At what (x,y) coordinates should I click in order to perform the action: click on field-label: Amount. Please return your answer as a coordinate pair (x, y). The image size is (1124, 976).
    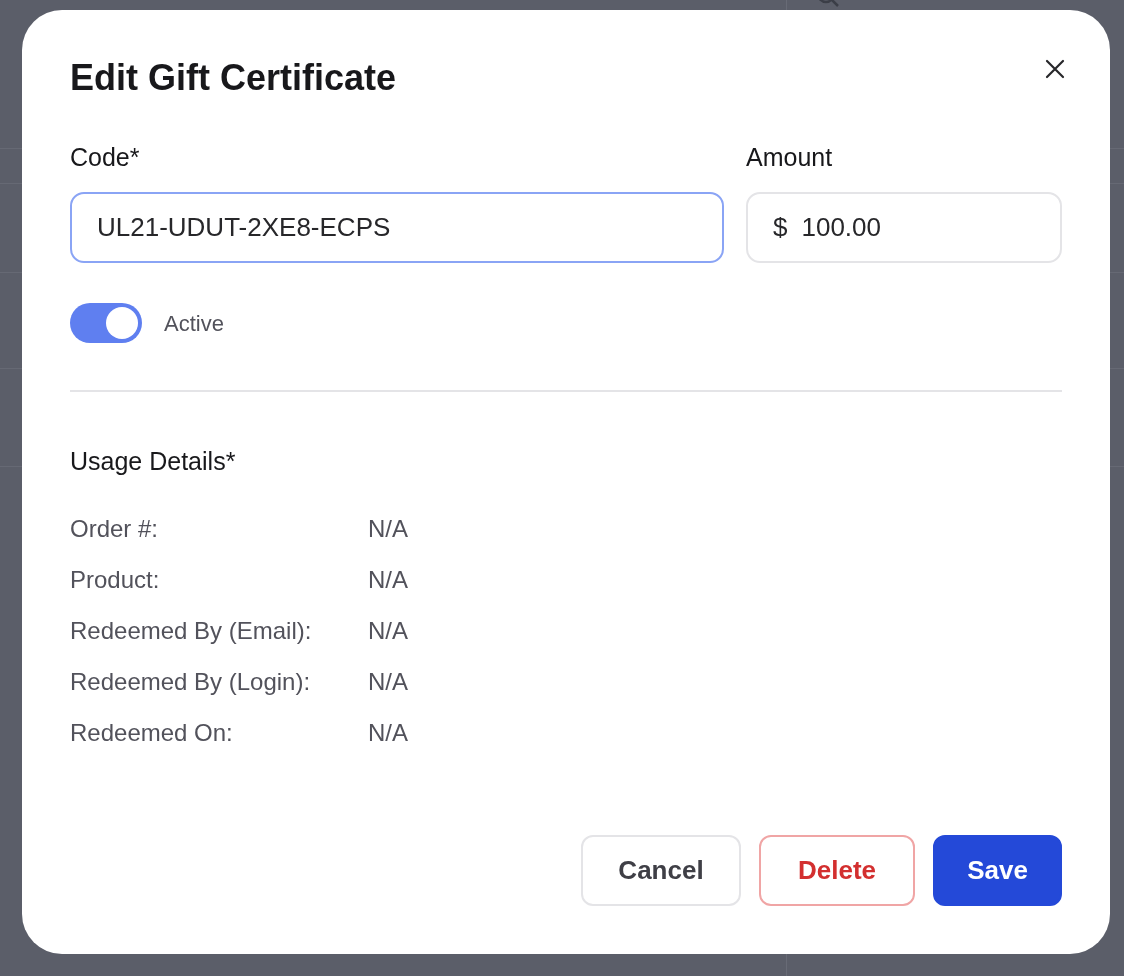
    Looking at the image, I should click on (790, 157).